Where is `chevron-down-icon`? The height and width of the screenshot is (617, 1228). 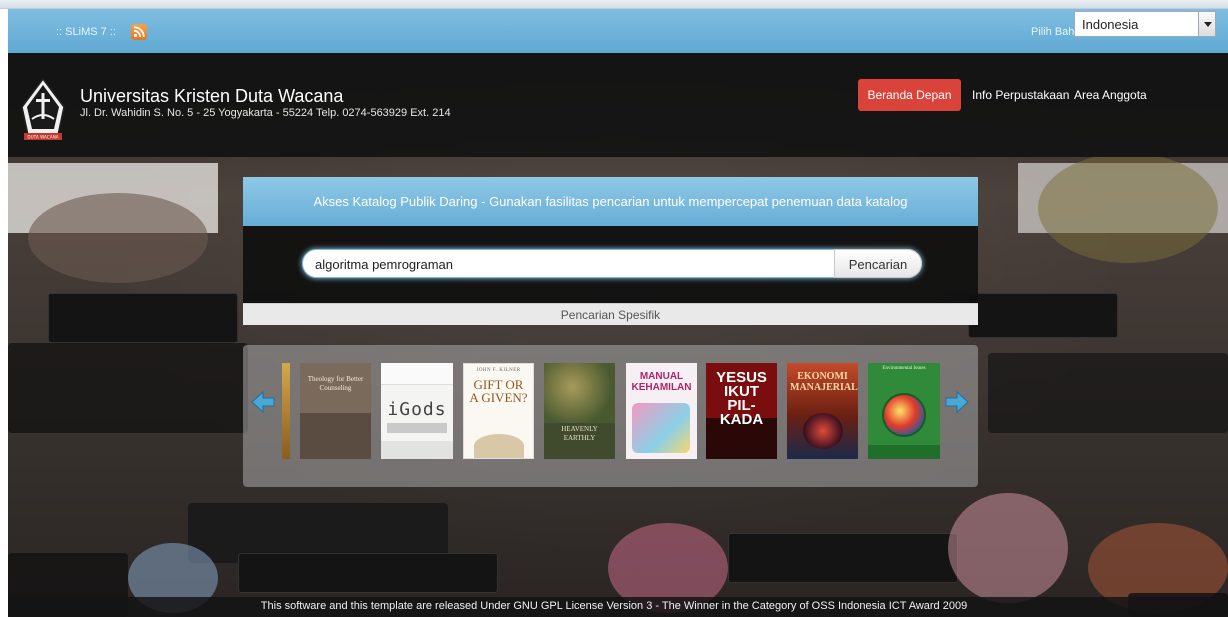 chevron-down-icon is located at coordinates (1206, 24).